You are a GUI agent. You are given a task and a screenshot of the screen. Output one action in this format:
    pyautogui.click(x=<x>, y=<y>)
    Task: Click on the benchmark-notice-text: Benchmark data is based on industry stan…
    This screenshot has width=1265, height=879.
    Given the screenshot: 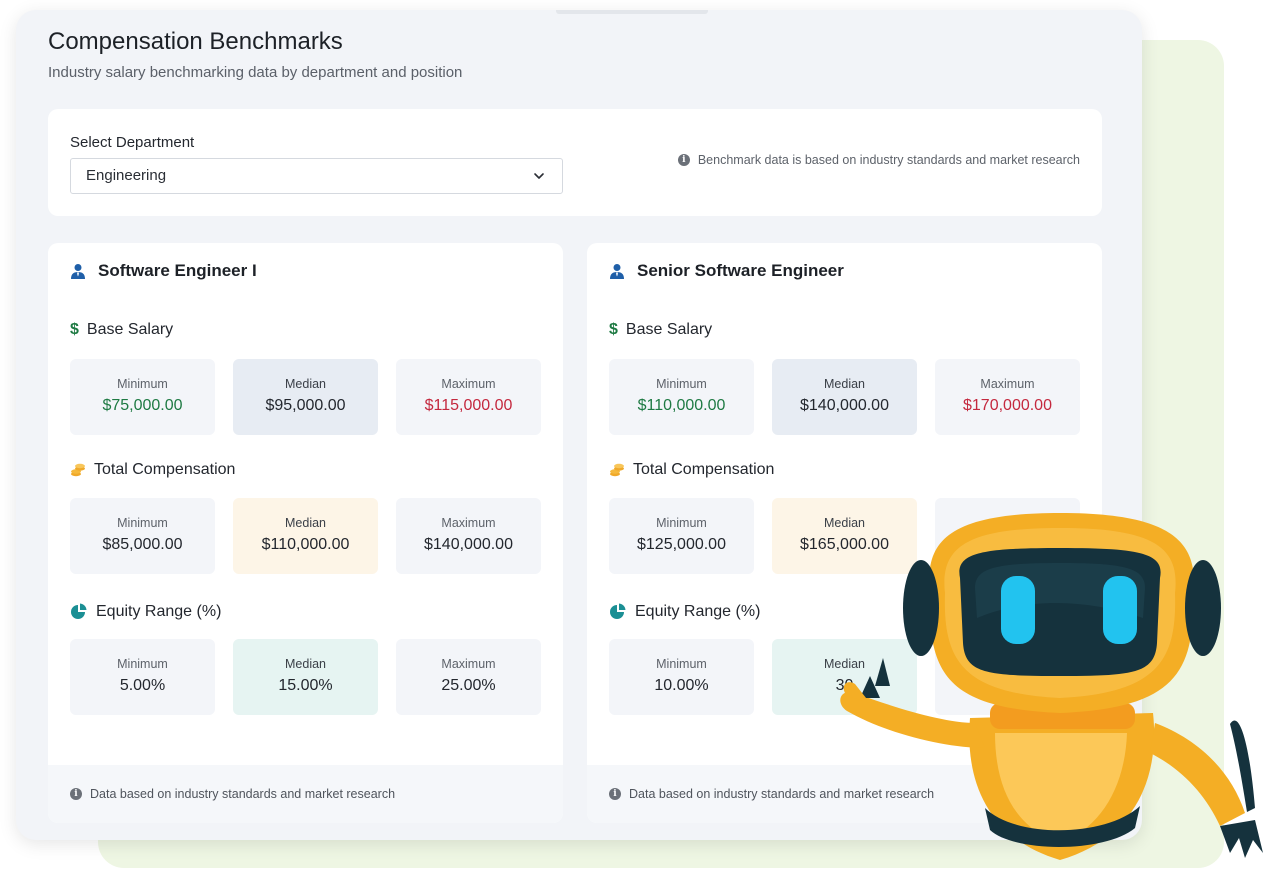 What is the action you would take?
    pyautogui.click(x=888, y=160)
    